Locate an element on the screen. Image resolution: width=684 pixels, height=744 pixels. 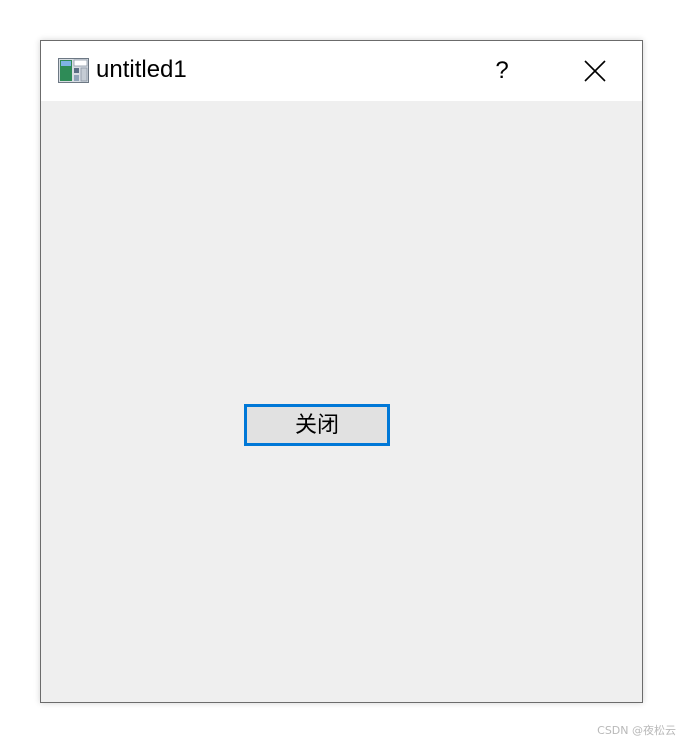
app-icon is located at coordinates (73, 70).